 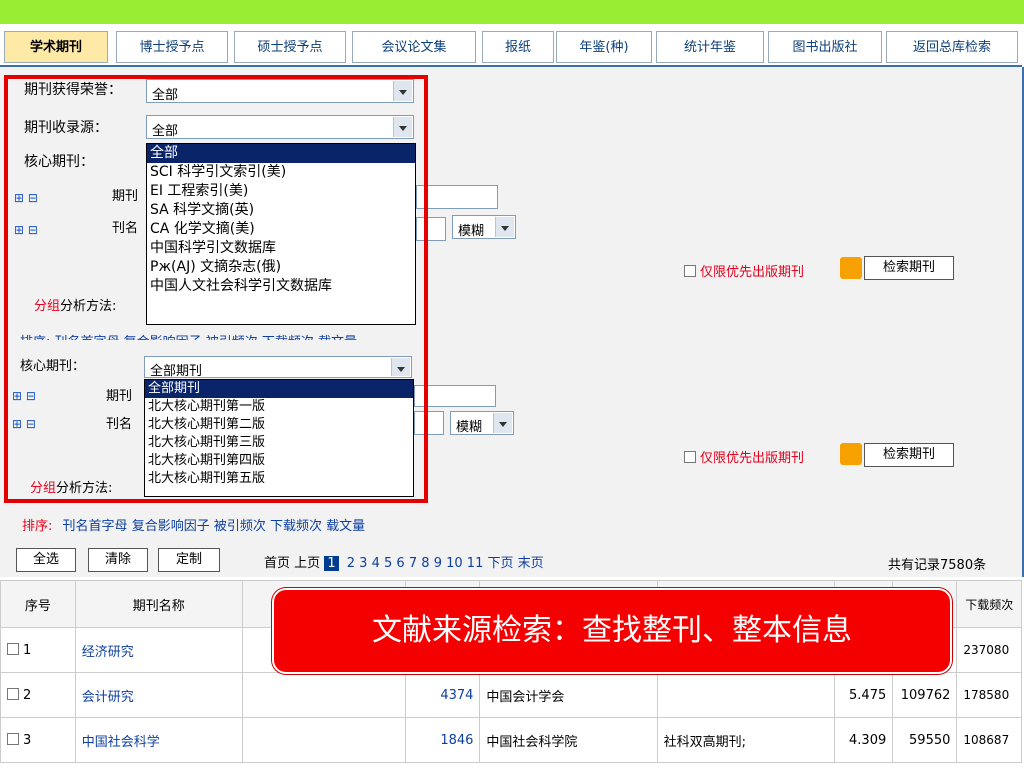 I want to click on page-link: 4, so click(x=376, y=563).